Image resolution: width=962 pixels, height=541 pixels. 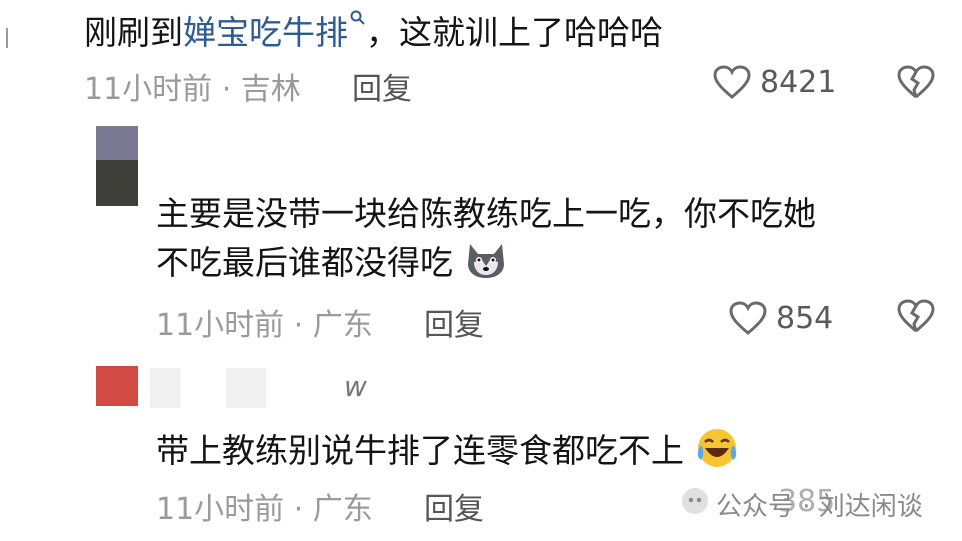 What do you see at coordinates (14, 38) in the screenshot?
I see `avatar-fragment` at bounding box center [14, 38].